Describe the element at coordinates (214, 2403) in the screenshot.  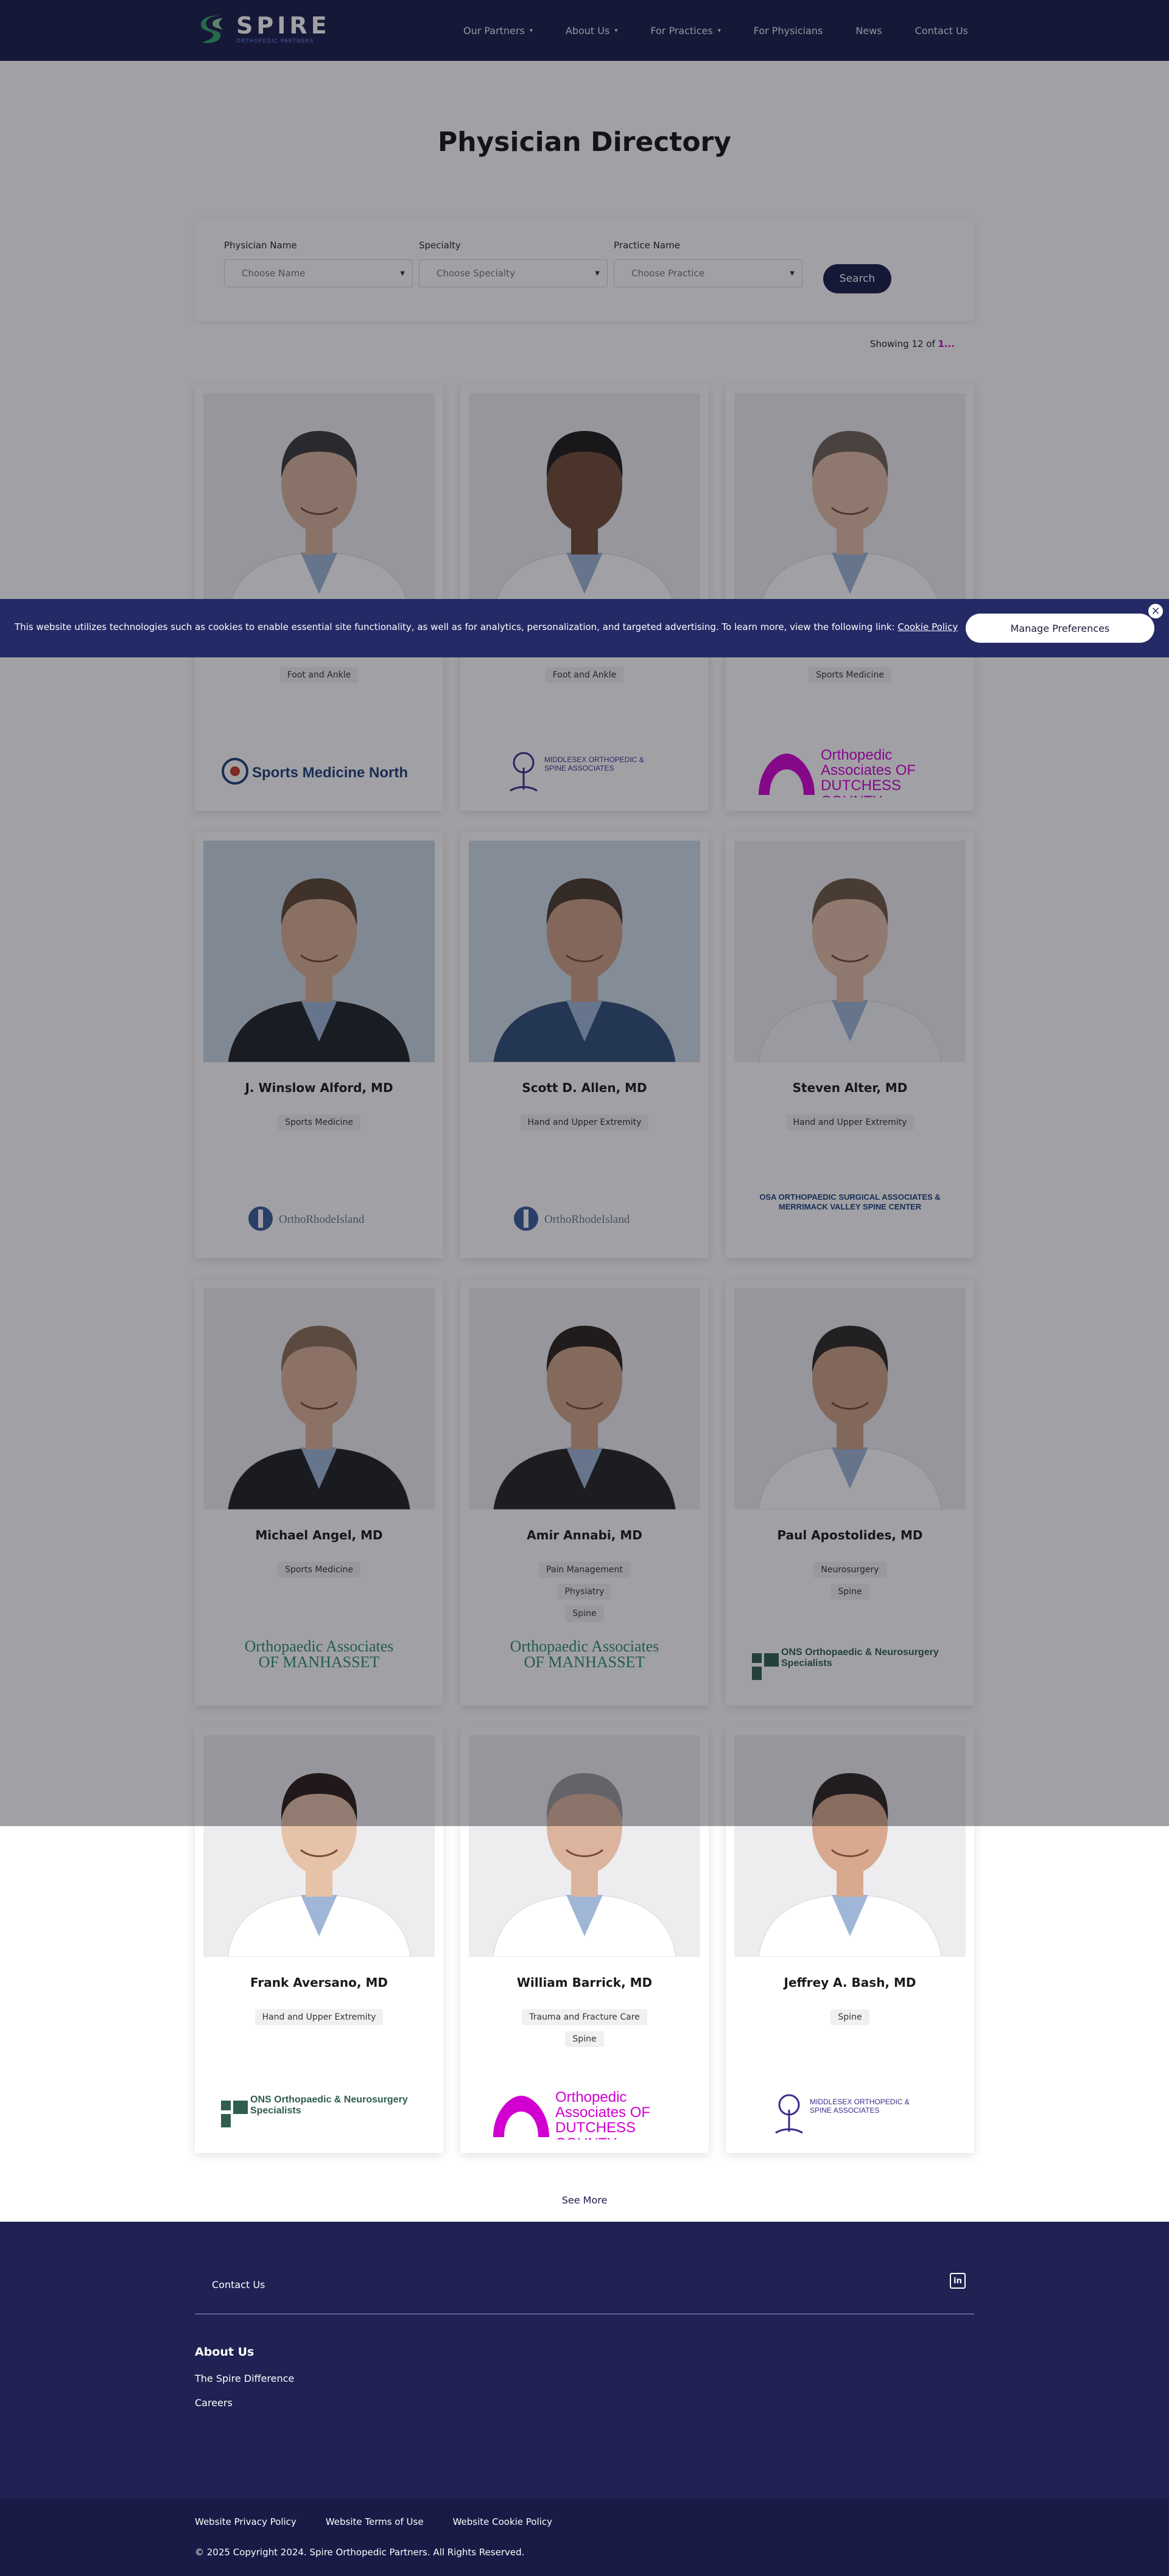
I see `footer-link-careers: Careers` at that location.